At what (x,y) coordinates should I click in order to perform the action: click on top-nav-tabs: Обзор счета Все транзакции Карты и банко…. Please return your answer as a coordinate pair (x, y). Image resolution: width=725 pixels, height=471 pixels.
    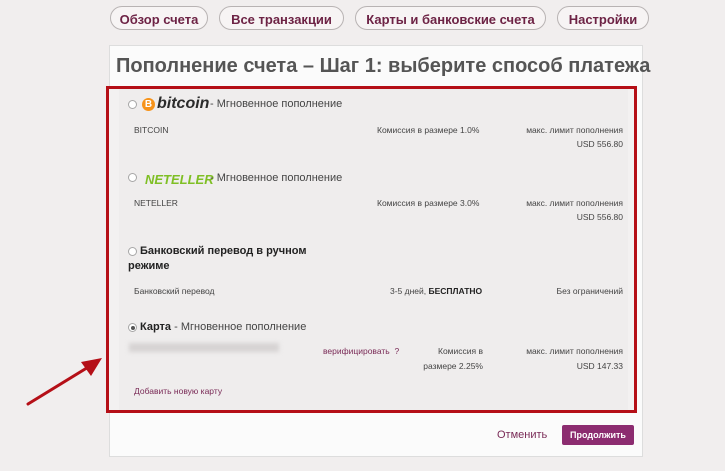
    Looking at the image, I should click on (362, 20).